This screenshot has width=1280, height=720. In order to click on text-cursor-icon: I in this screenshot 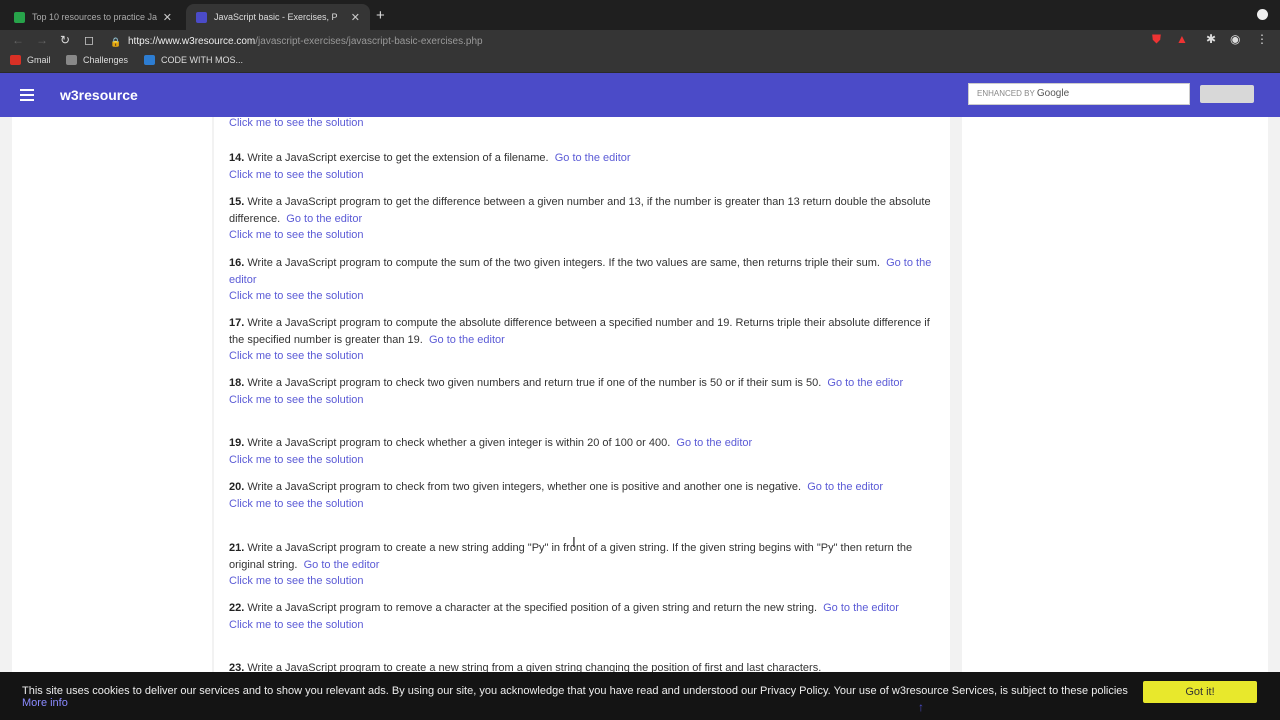, I will do `click(574, 543)`.